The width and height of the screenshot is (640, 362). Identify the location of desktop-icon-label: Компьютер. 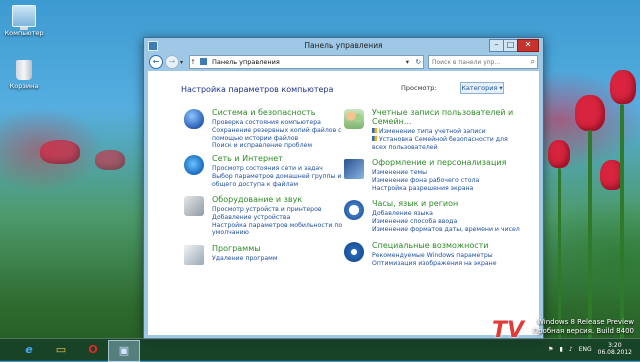
(24, 33).